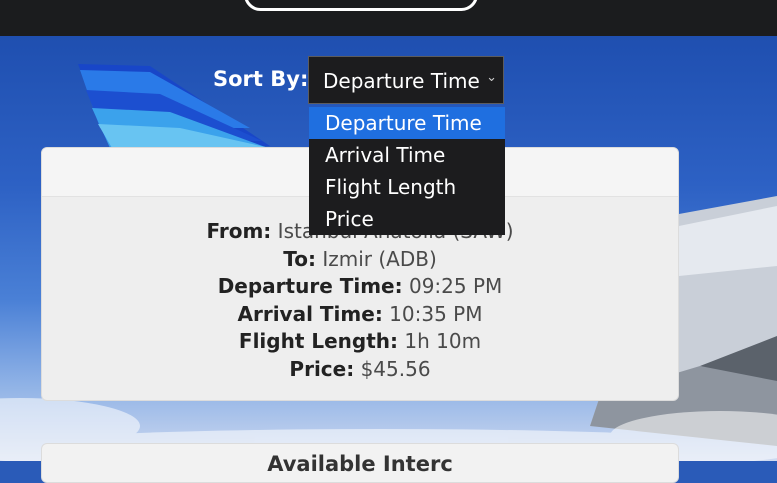 Image resolution: width=777 pixels, height=483 pixels. What do you see at coordinates (455, 286) in the screenshot?
I see `departure-value: 09:25 PM` at bounding box center [455, 286].